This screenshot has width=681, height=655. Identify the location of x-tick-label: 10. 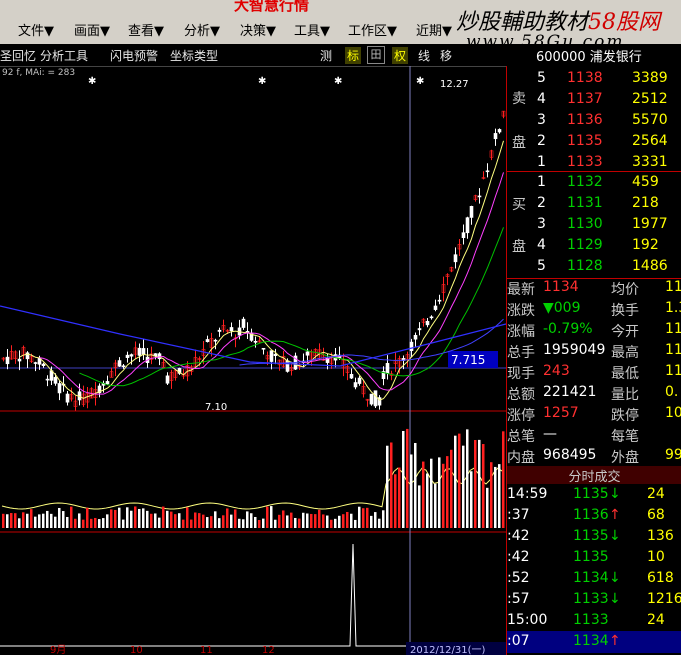
(136, 650).